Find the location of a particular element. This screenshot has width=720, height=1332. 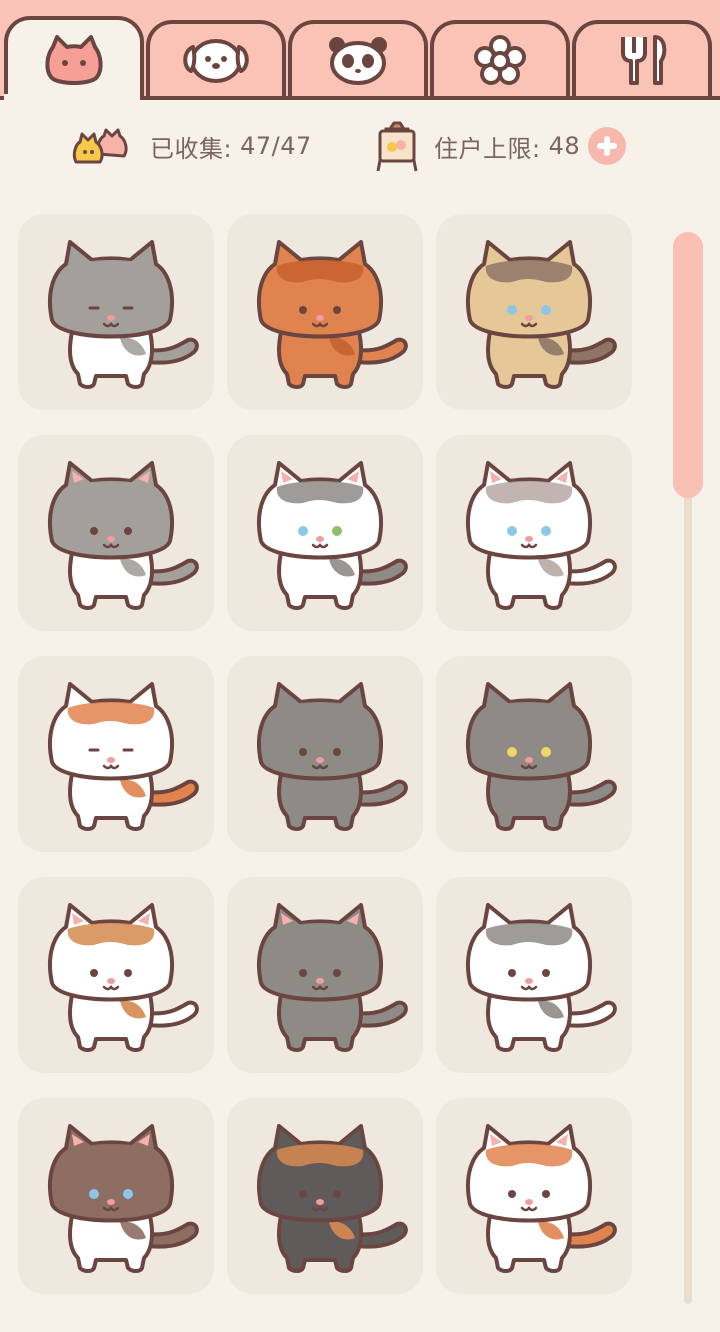

cat-card-tortie is located at coordinates (325, 1196).